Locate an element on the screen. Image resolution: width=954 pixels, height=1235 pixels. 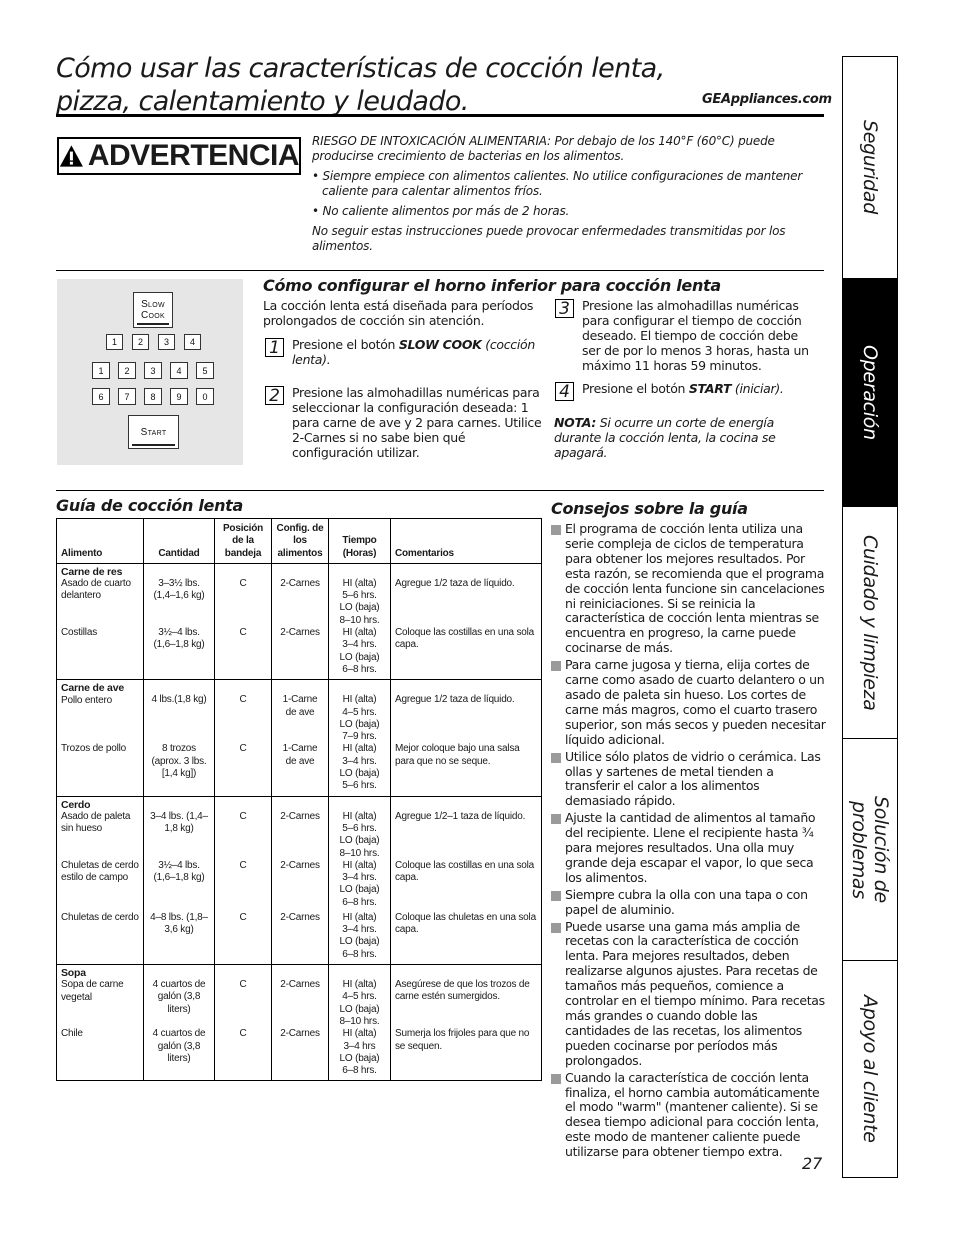
slow-cook-key: Slow Cook is located at coordinates (153, 310).